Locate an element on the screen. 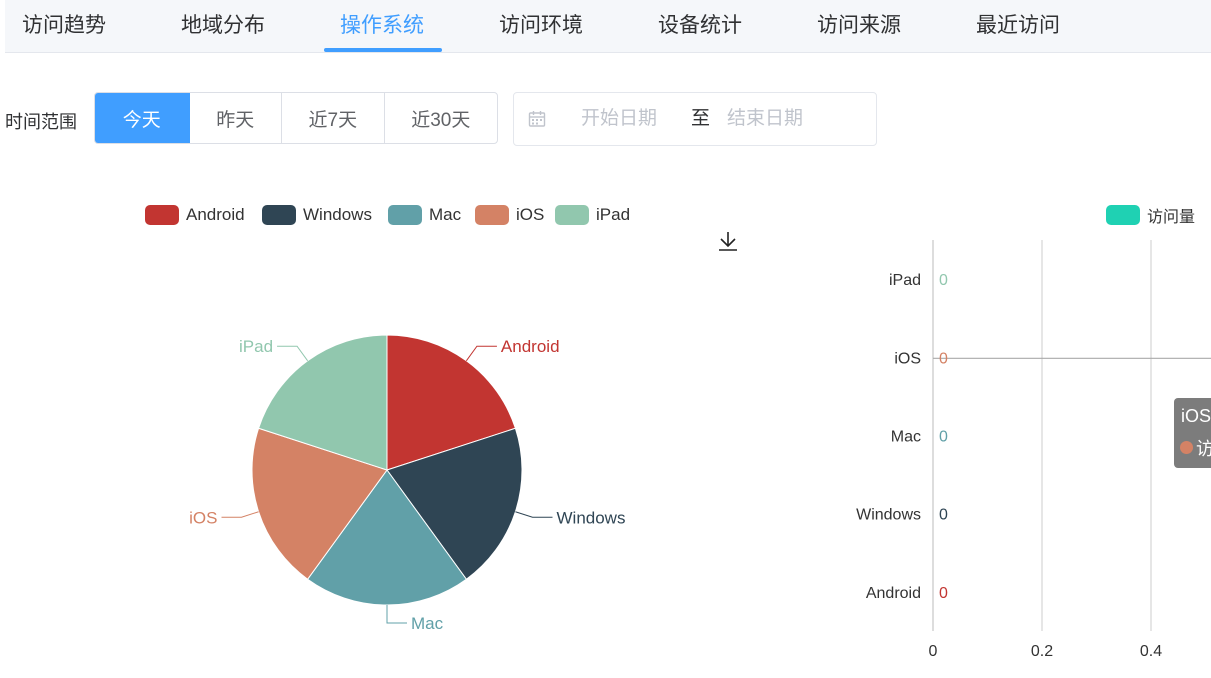 Image resolution: width=1211 pixels, height=678 pixels. pie-label-windows: Windows is located at coordinates (591, 517).